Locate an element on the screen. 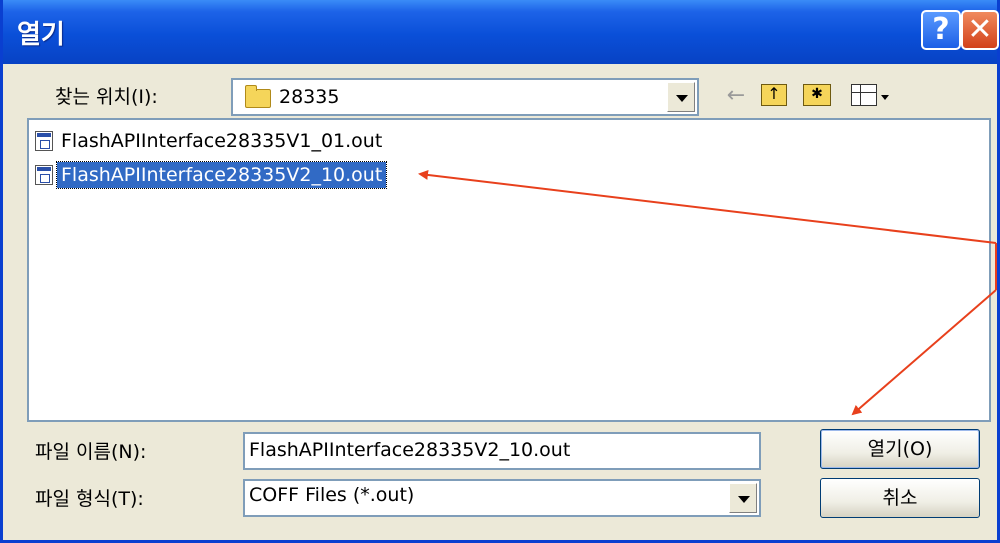 The width and height of the screenshot is (1000, 543). help-button: ? is located at coordinates (941, 30).